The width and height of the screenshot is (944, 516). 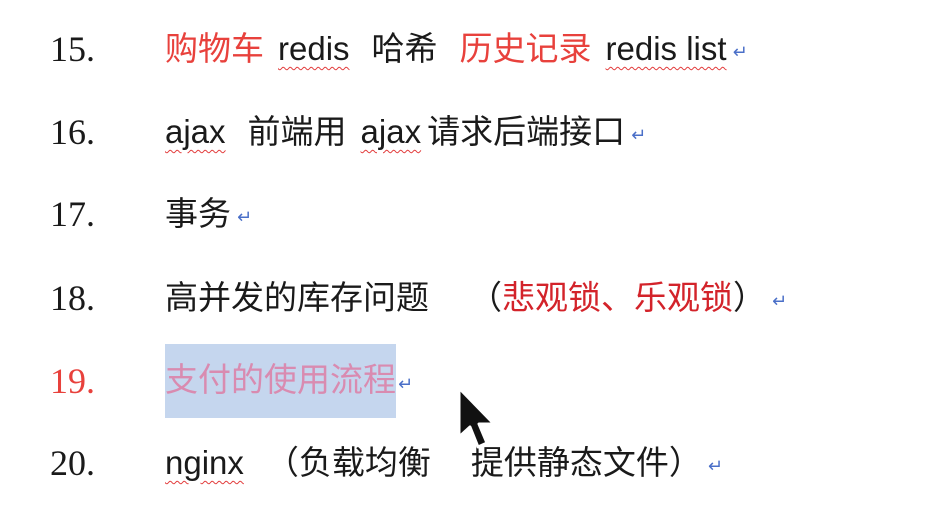 I want to click on text-segment: 历史记录, so click(x=525, y=48).